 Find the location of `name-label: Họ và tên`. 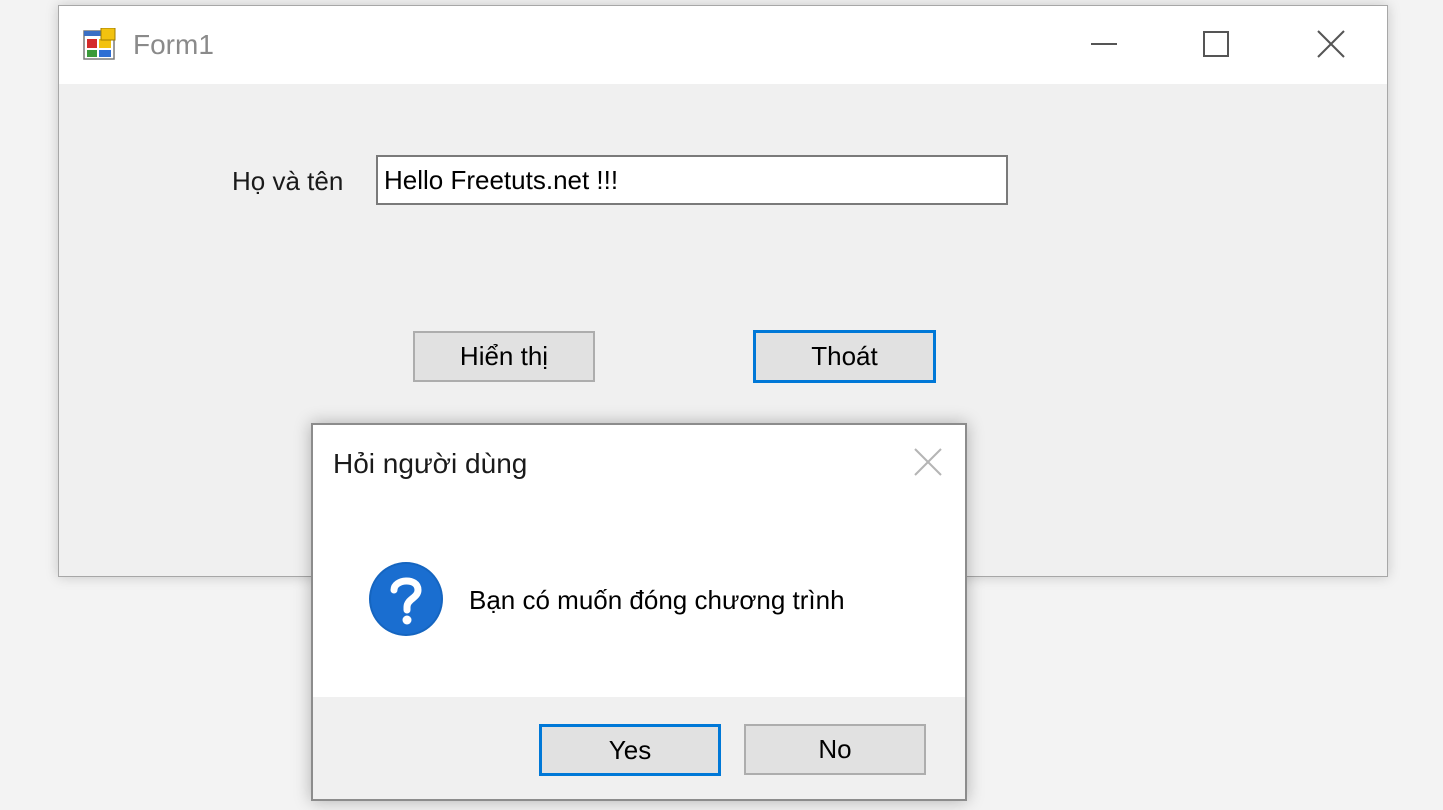

name-label: Họ và tên is located at coordinates (288, 181).